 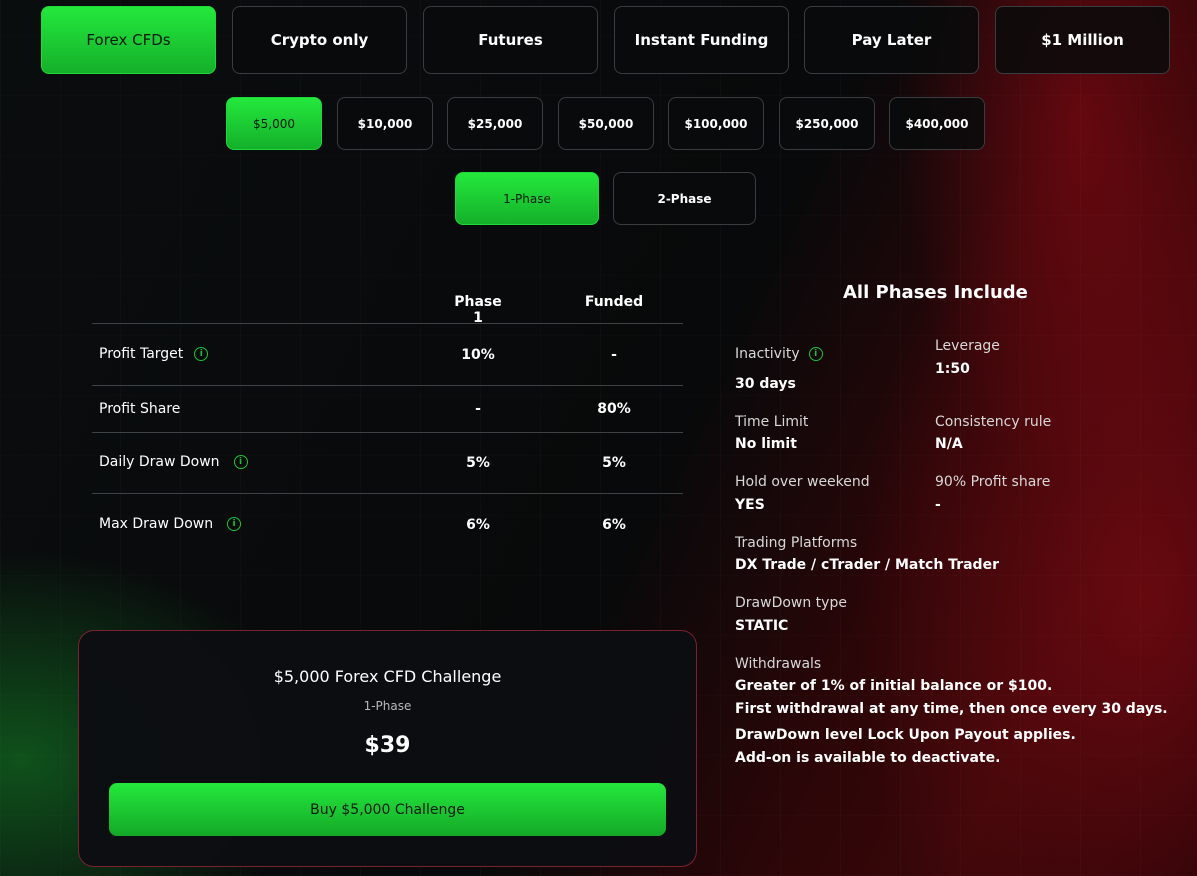 What do you see at coordinates (949, 444) in the screenshot?
I see `consistency-rule-value: N/A` at bounding box center [949, 444].